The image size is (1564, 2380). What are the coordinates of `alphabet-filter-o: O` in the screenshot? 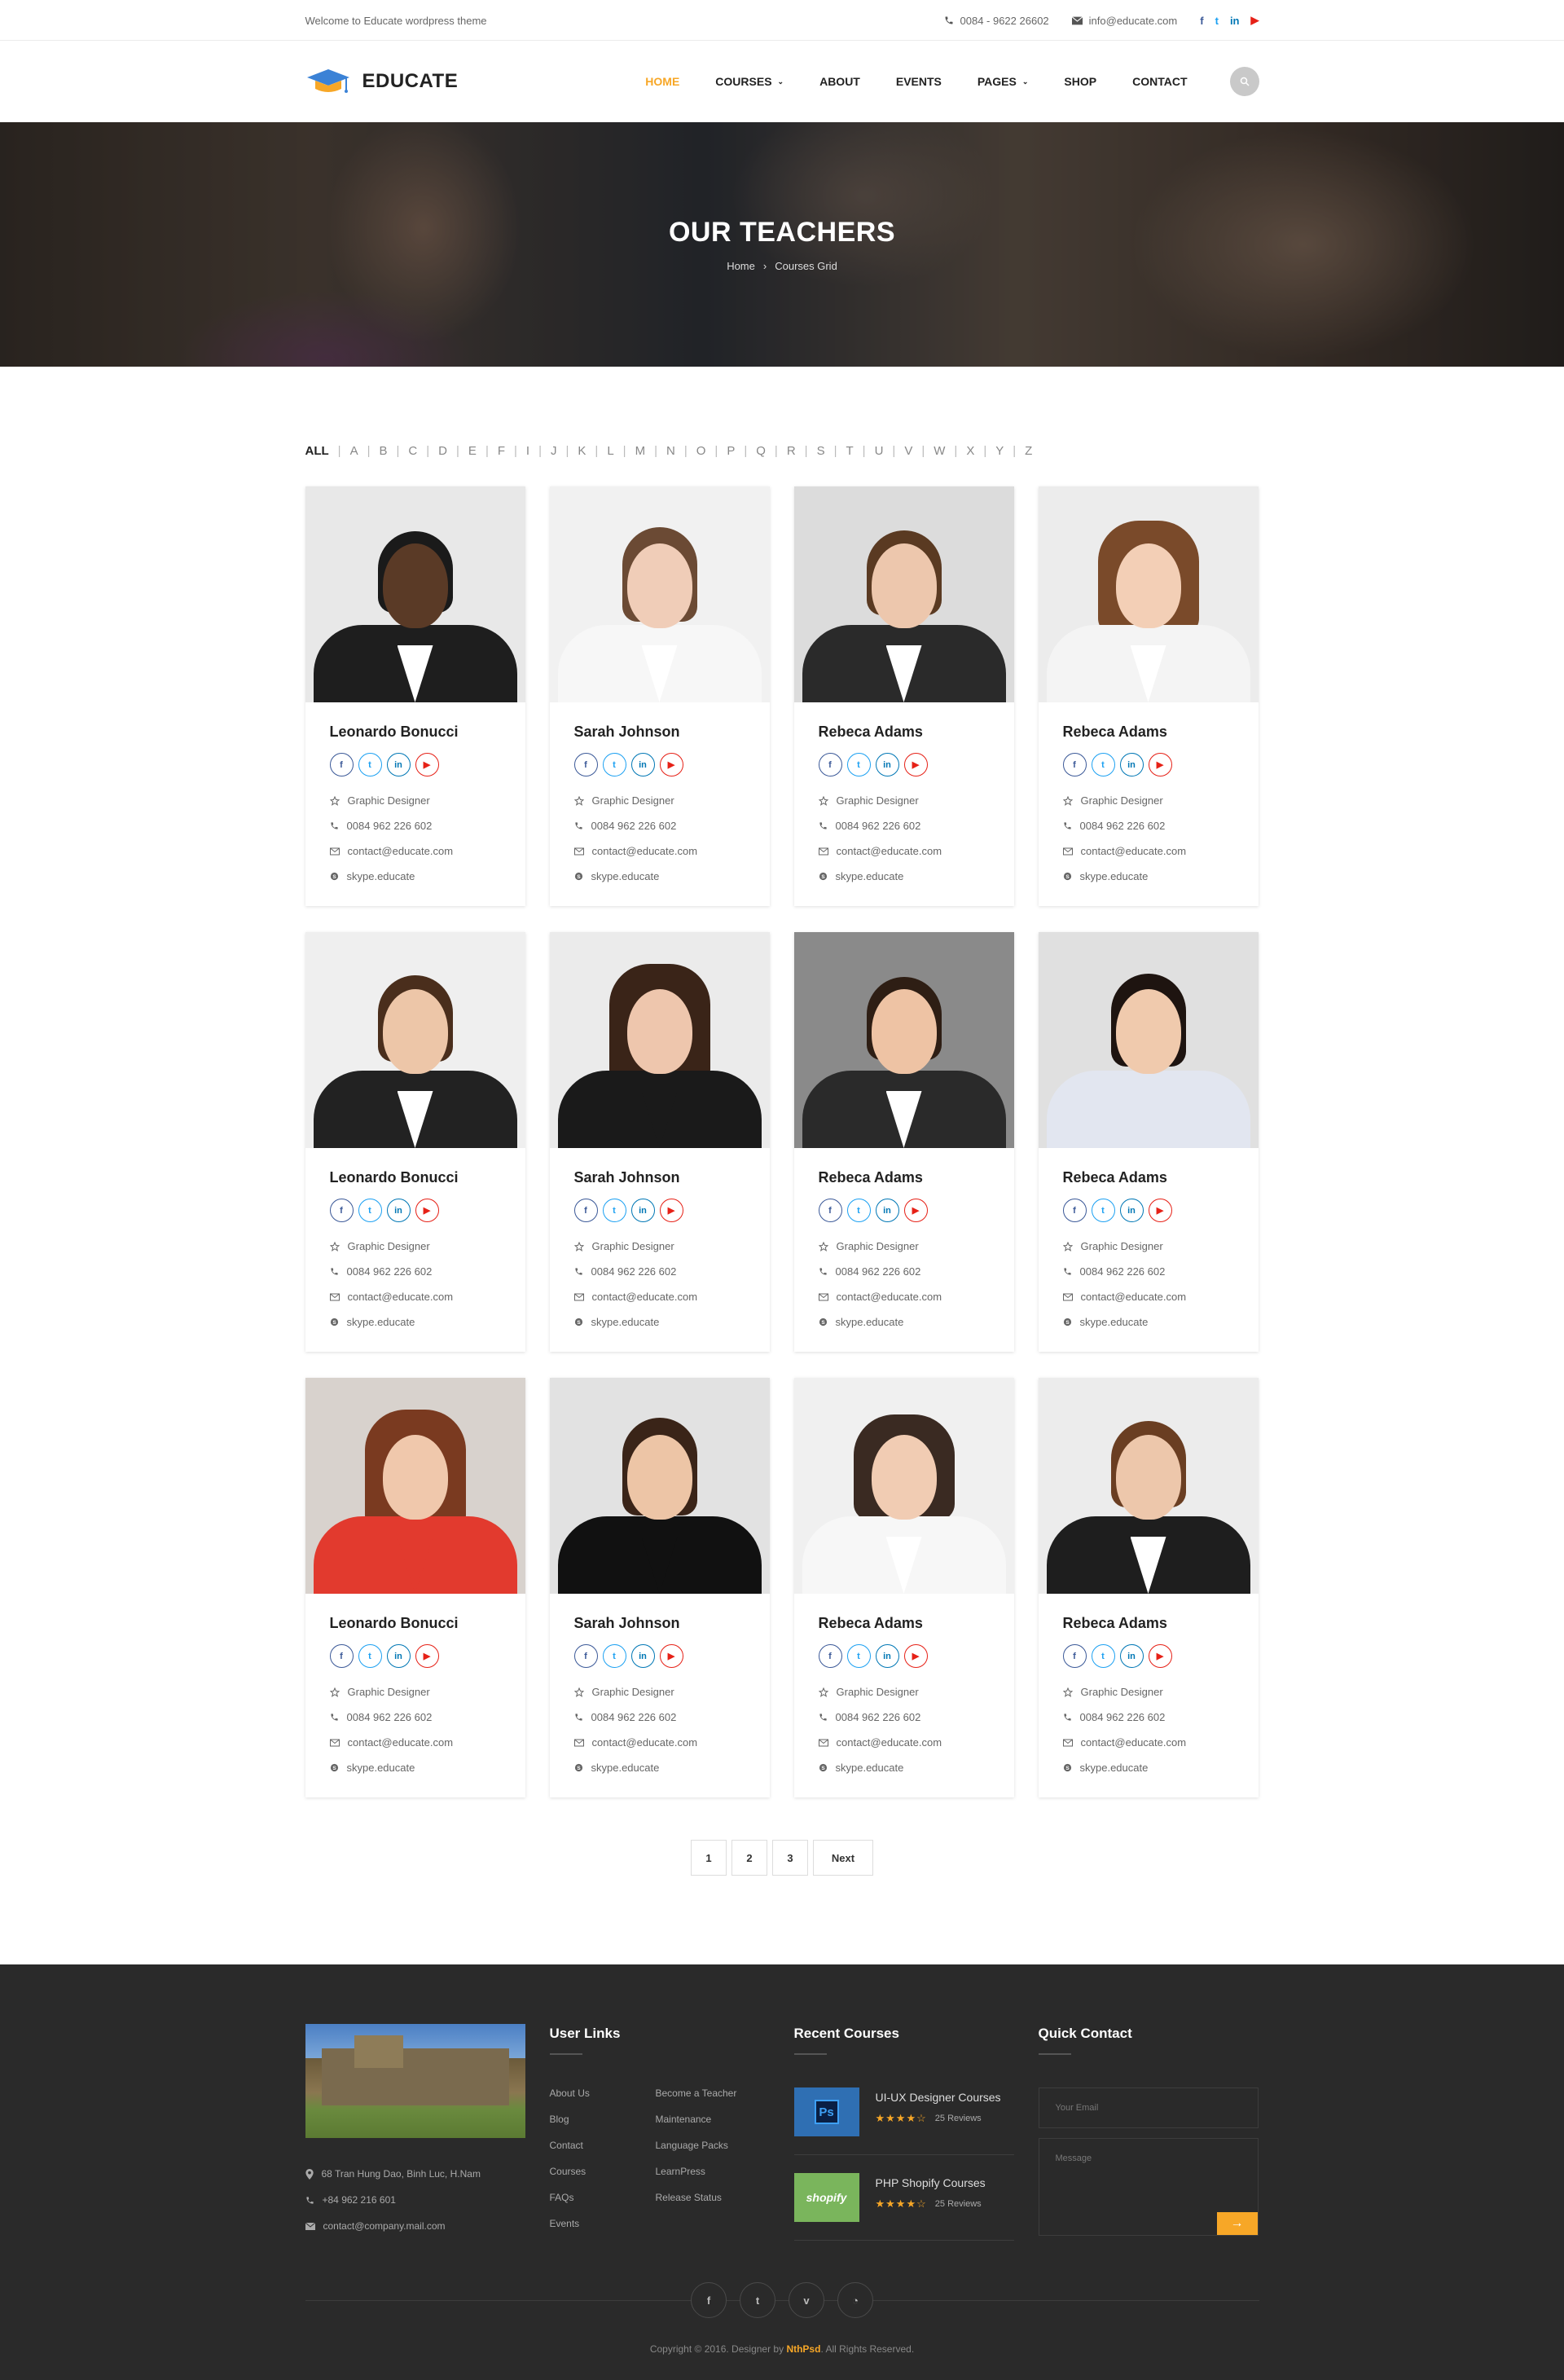 It's located at (701, 451).